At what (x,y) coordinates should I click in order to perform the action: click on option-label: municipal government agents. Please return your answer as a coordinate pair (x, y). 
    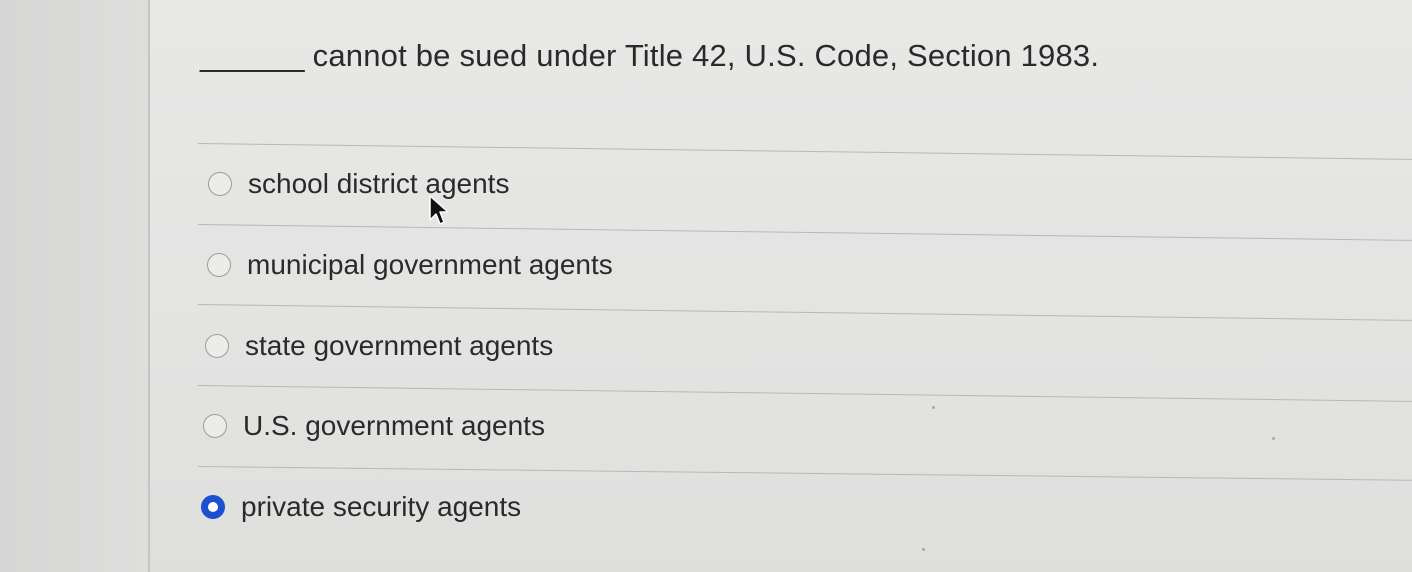
    Looking at the image, I should click on (430, 264).